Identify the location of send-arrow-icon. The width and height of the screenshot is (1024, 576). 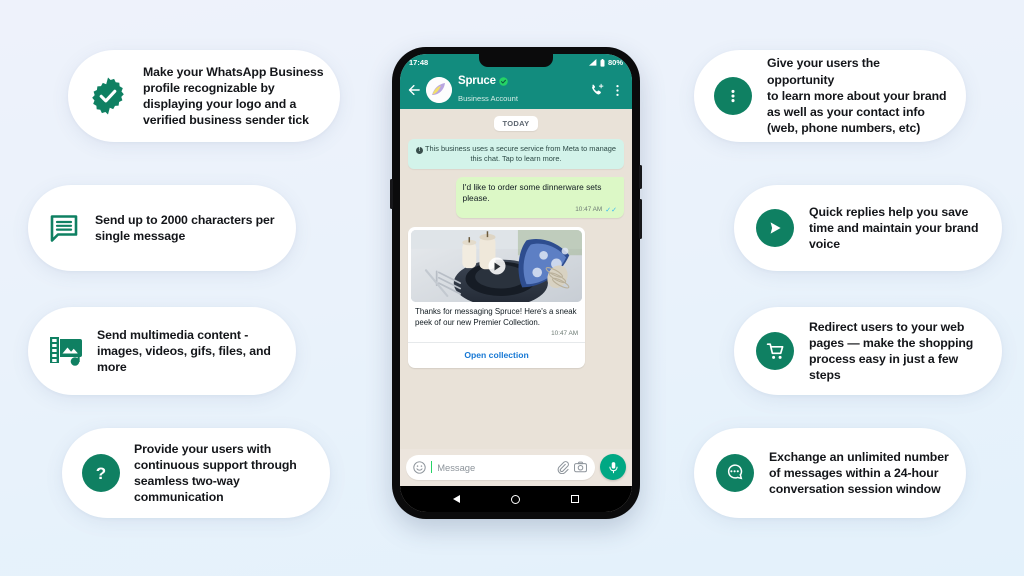
(775, 228).